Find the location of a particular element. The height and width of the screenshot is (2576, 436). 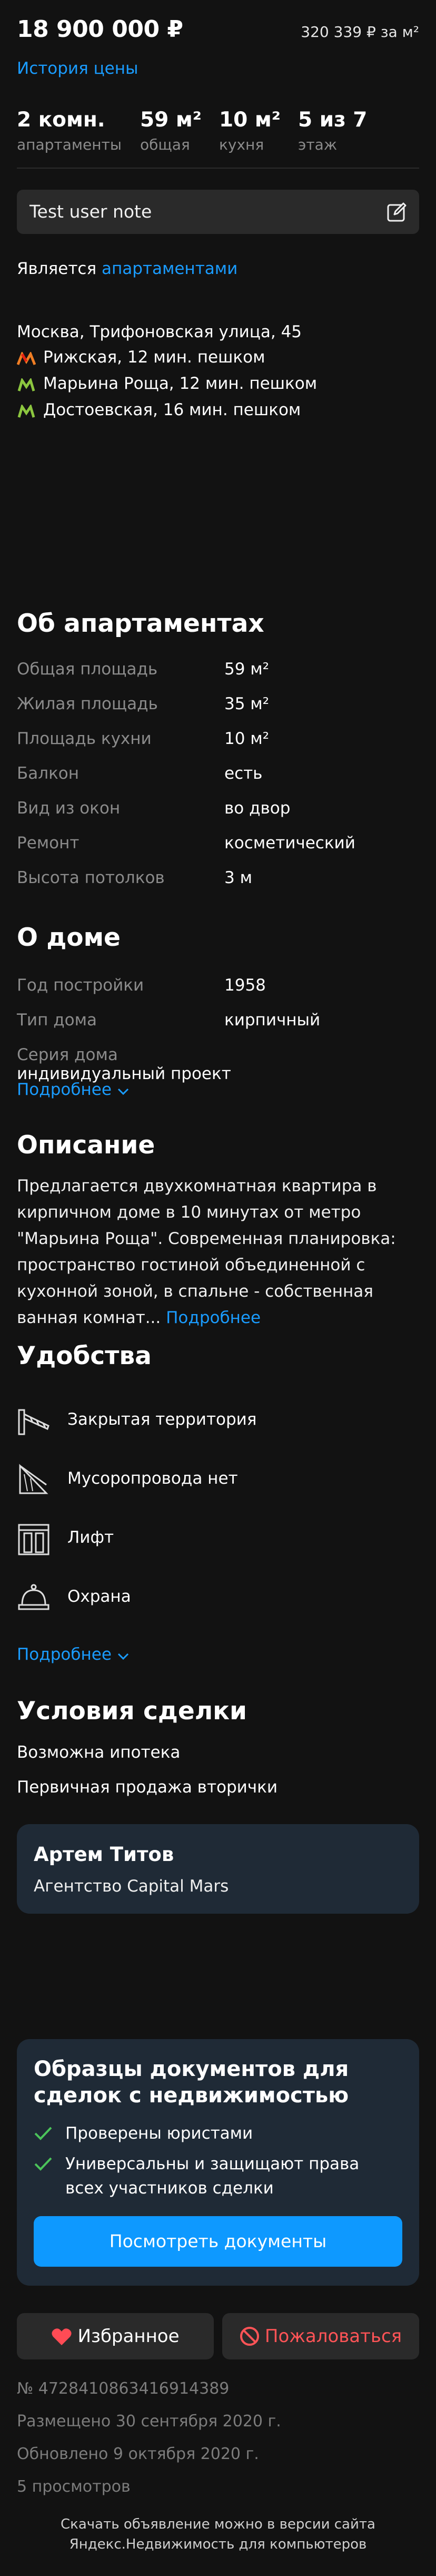

forbidden-icon is located at coordinates (249, 2336).